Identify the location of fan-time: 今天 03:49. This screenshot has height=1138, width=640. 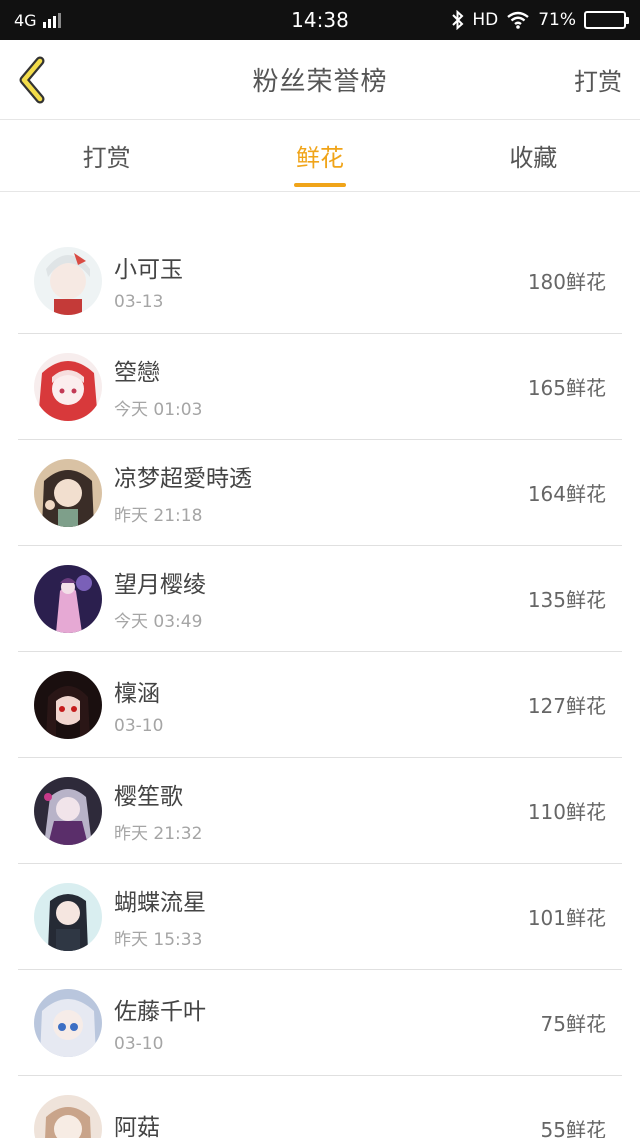
(158, 622).